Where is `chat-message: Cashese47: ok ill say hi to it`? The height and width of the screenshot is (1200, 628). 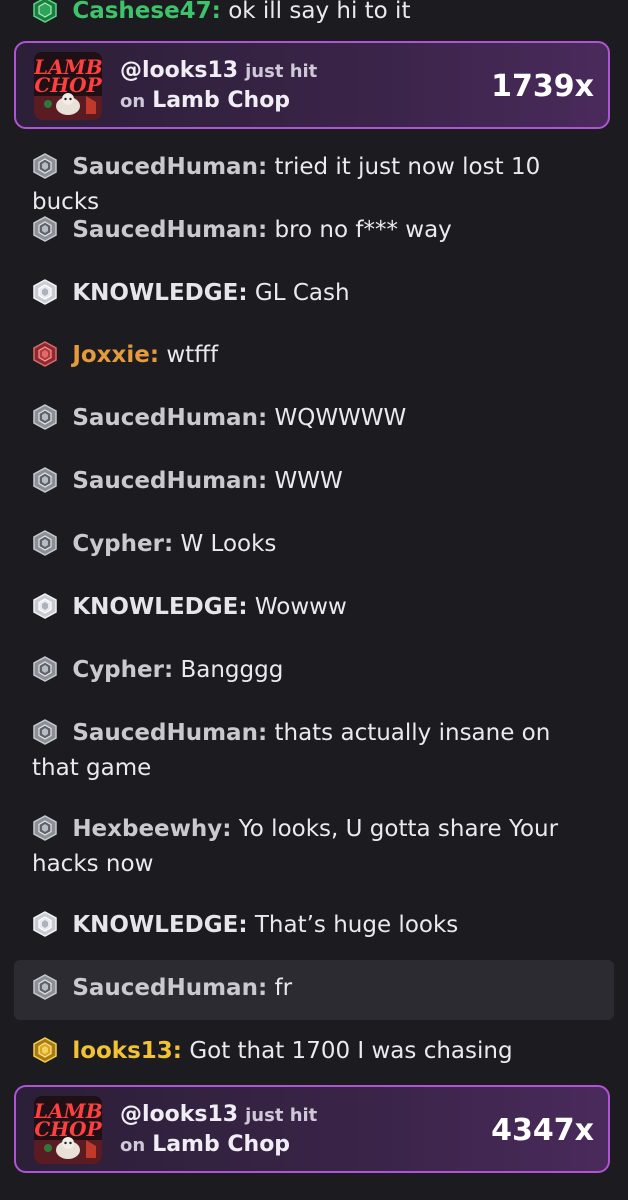 chat-message: Cashese47: ok ill say hi to it is located at coordinates (317, 14).